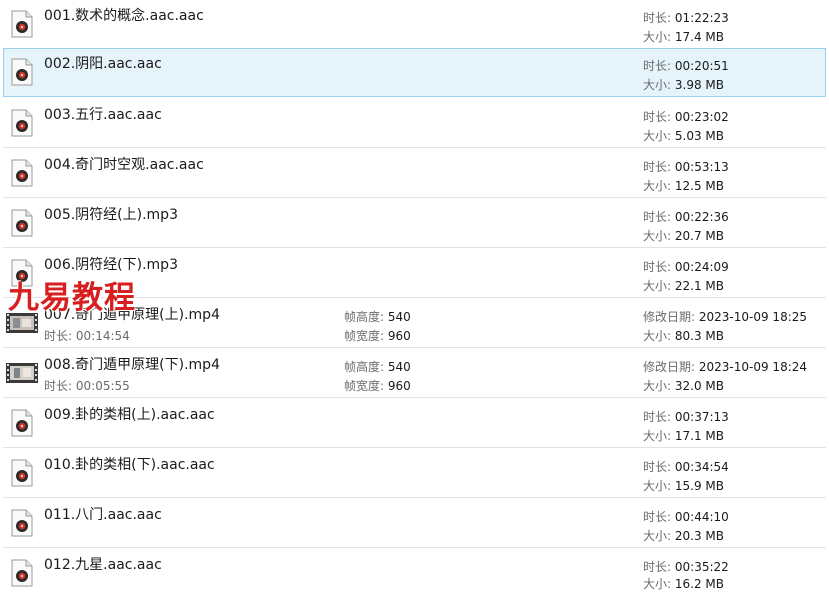 Image resolution: width=829 pixels, height=592 pixels. What do you see at coordinates (129, 465) in the screenshot?
I see `file-name: 010.卦的类相(下).aac.aac` at bounding box center [129, 465].